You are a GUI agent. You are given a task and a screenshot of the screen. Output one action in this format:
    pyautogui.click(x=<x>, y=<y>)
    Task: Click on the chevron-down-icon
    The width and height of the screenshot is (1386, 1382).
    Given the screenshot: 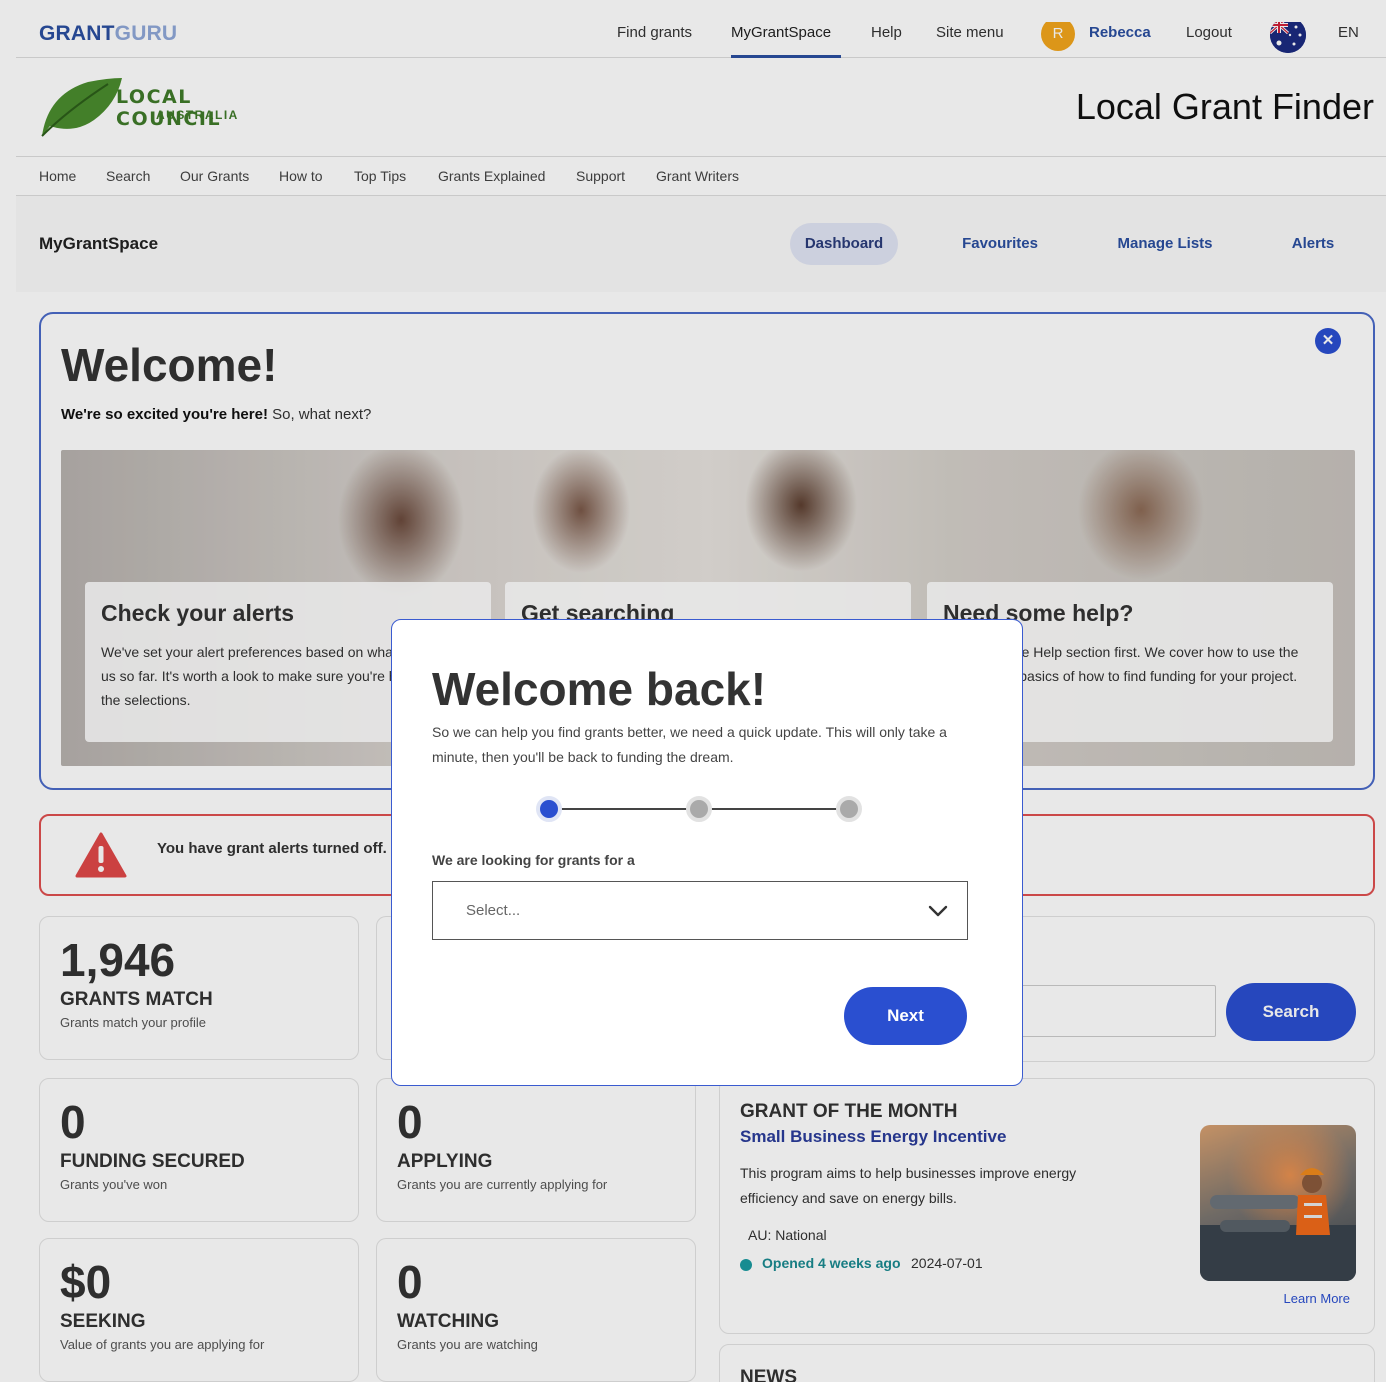 What is the action you would take?
    pyautogui.click(x=938, y=911)
    